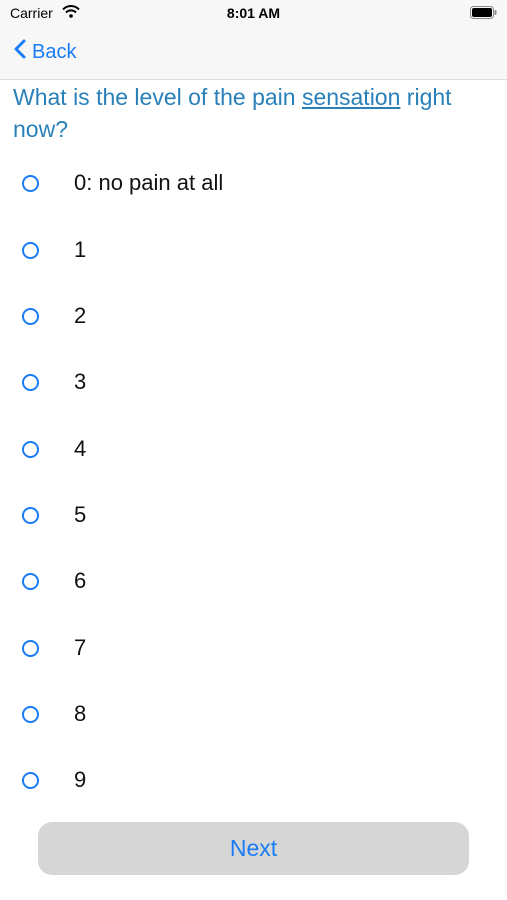 The height and width of the screenshot is (900, 507). What do you see at coordinates (253, 714) in the screenshot?
I see `option-8: 8` at bounding box center [253, 714].